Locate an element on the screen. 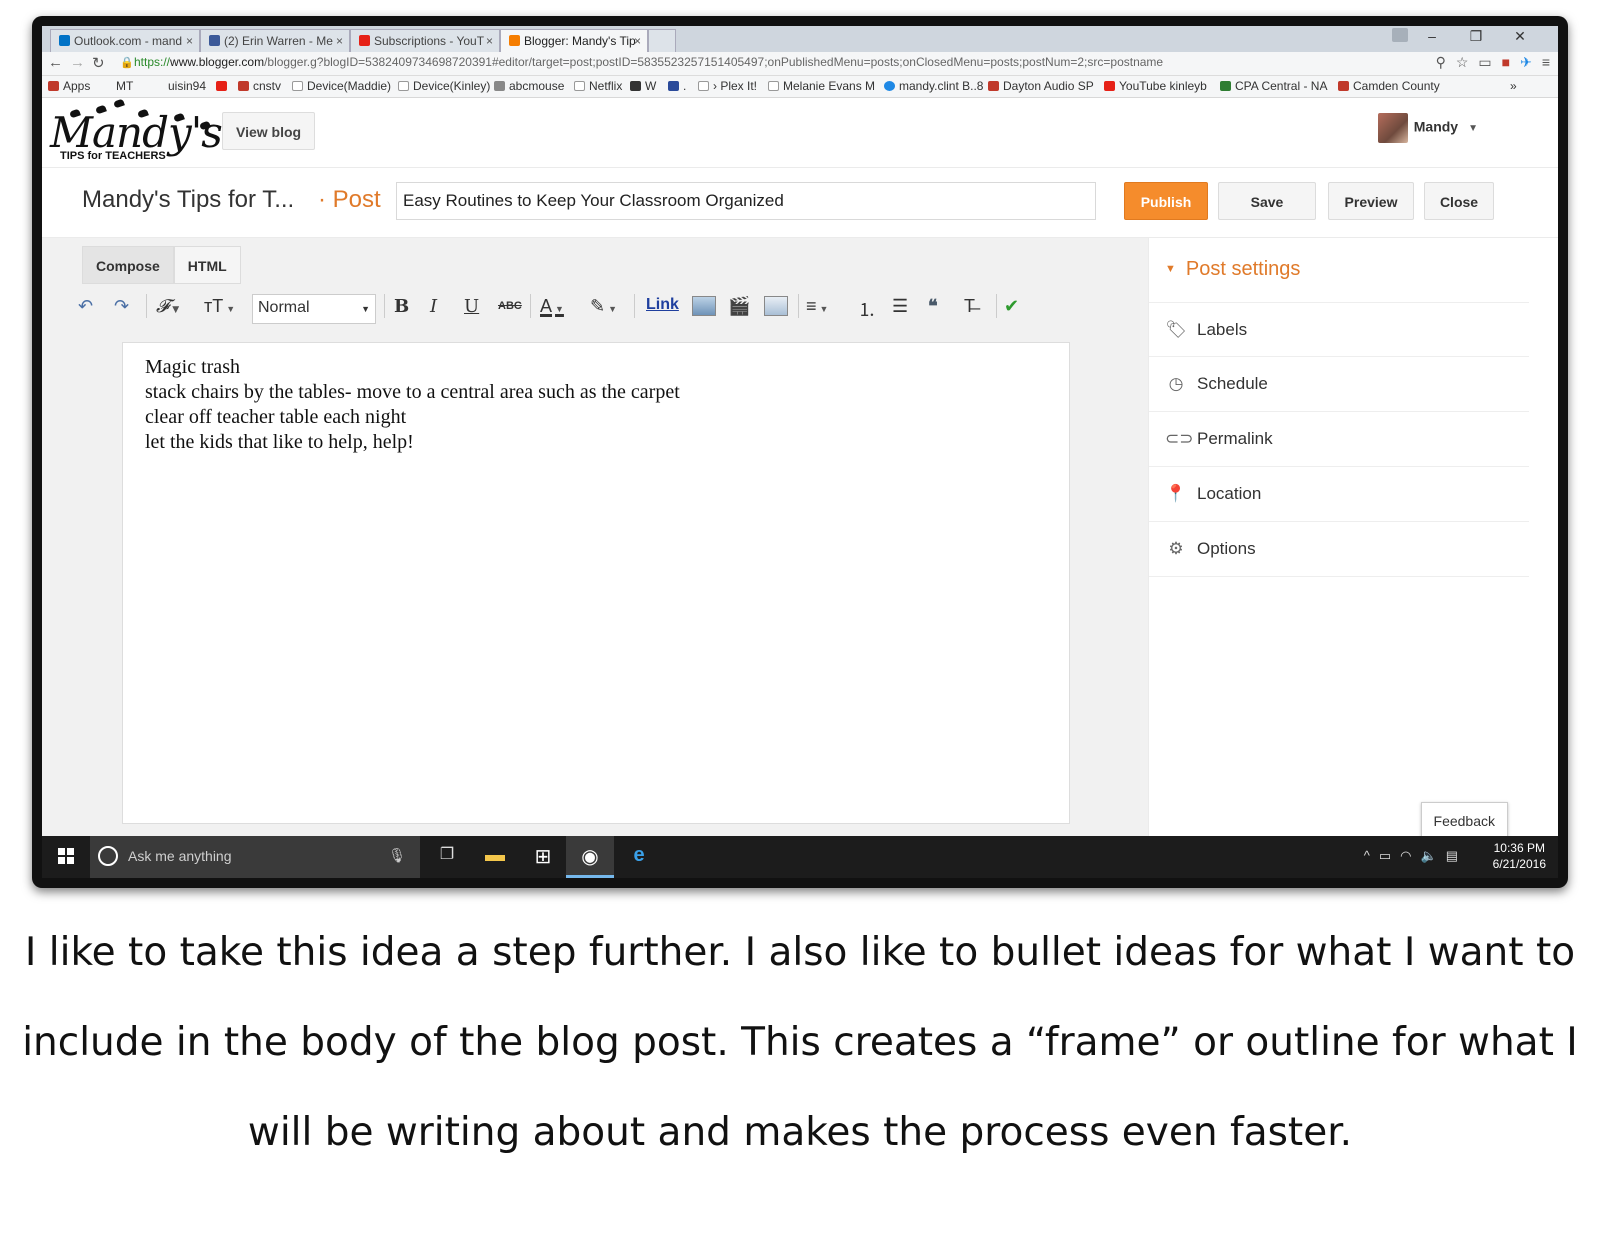  tab-blogger: Blogger: Mandy's Tip × is located at coordinates (574, 40).